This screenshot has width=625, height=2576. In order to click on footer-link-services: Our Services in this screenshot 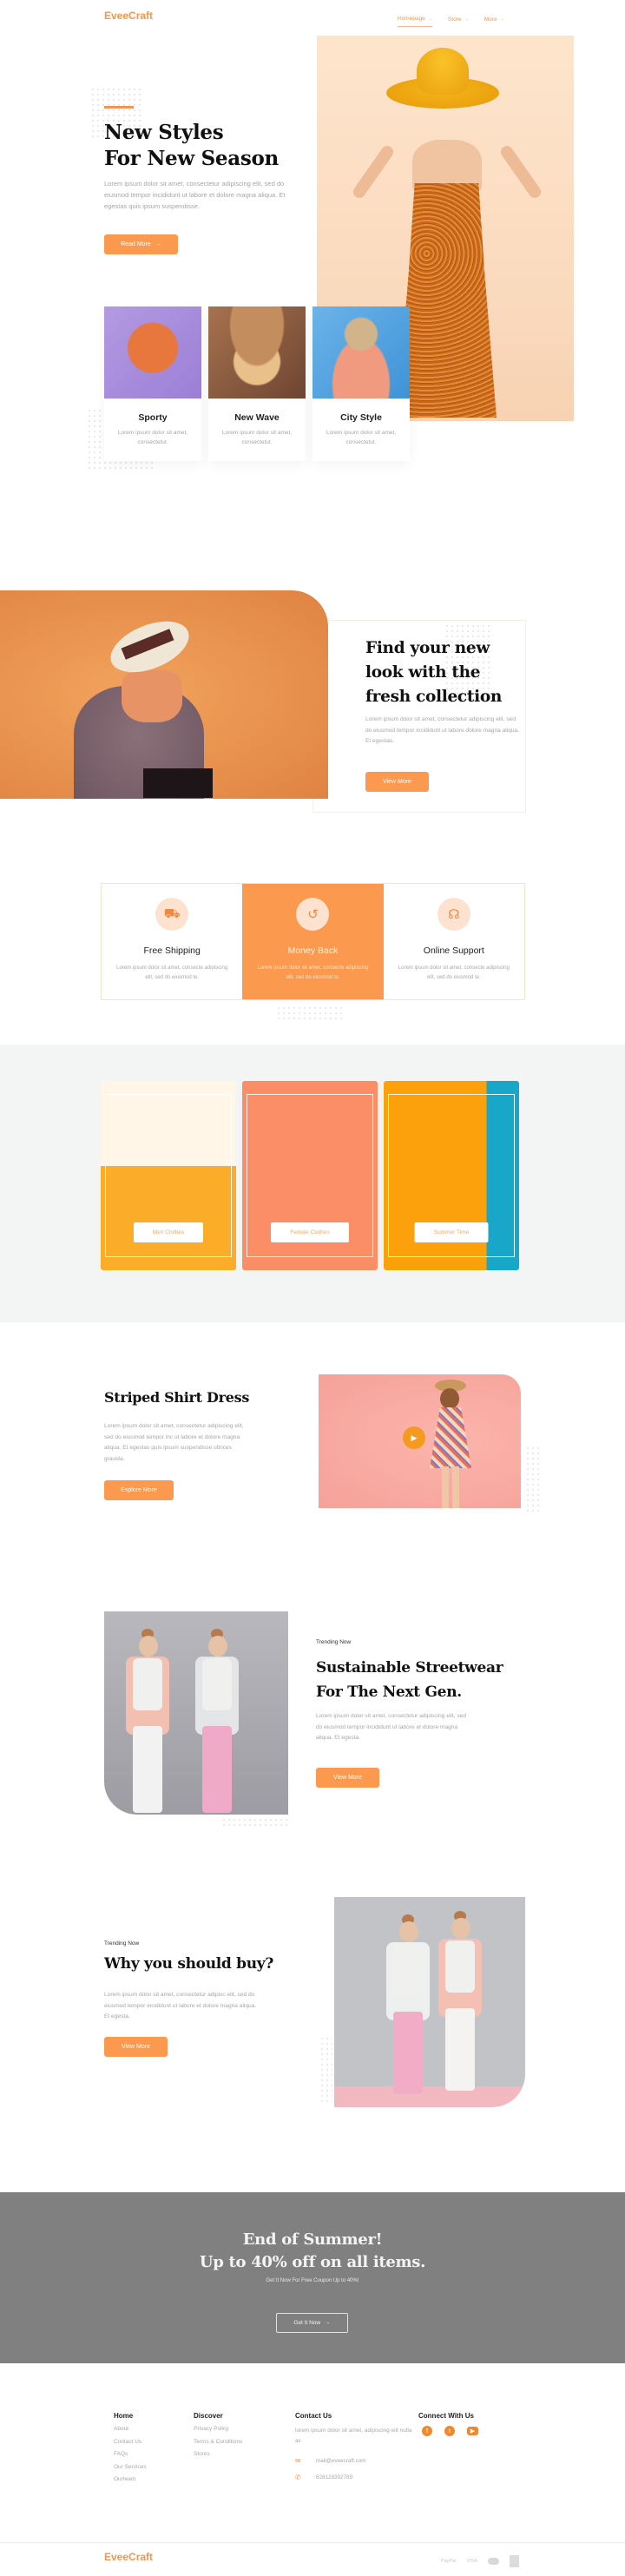, I will do `click(130, 2467)`.